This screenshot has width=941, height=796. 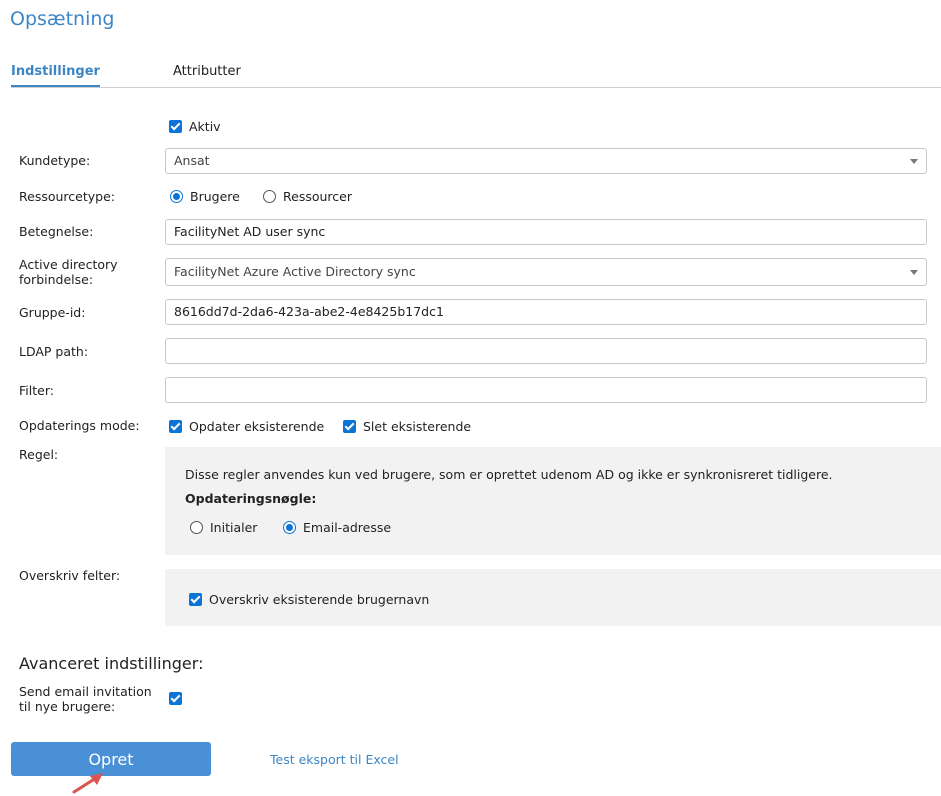 What do you see at coordinates (175, 426) in the screenshot?
I see `opdater-eksisterende-checkbox` at bounding box center [175, 426].